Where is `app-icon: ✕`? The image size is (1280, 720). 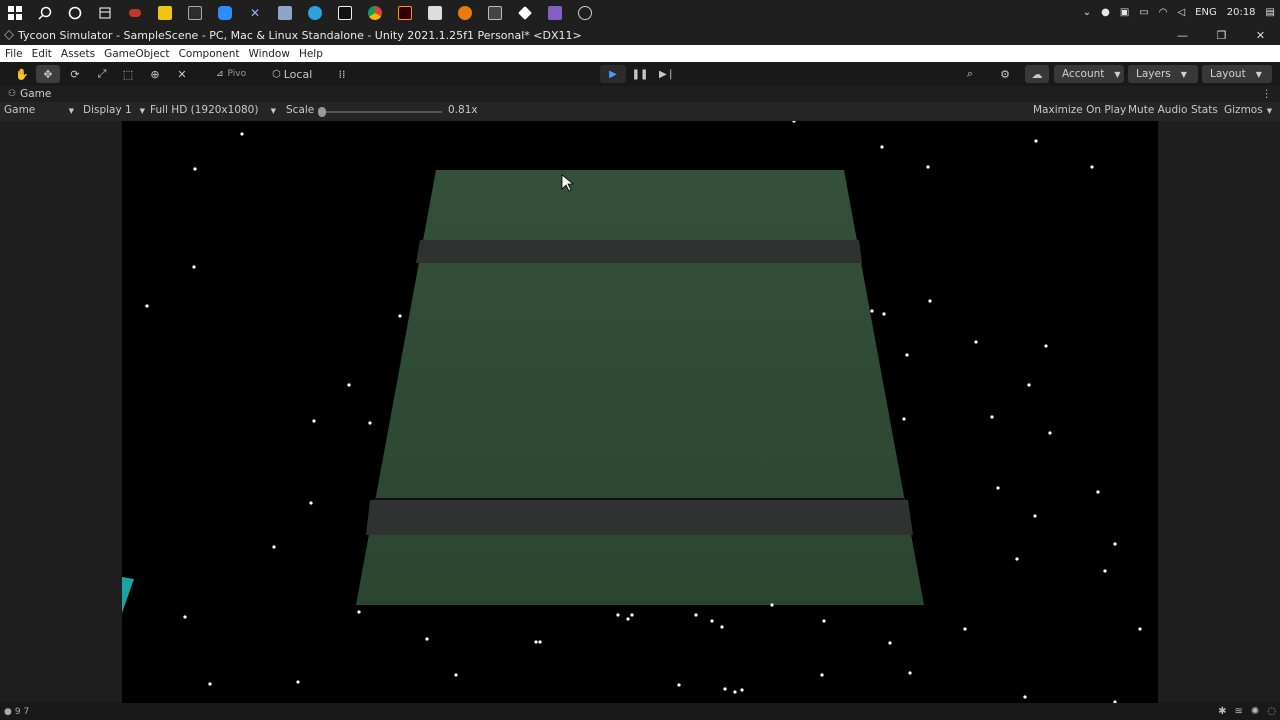 app-icon: ✕ is located at coordinates (255, 12).